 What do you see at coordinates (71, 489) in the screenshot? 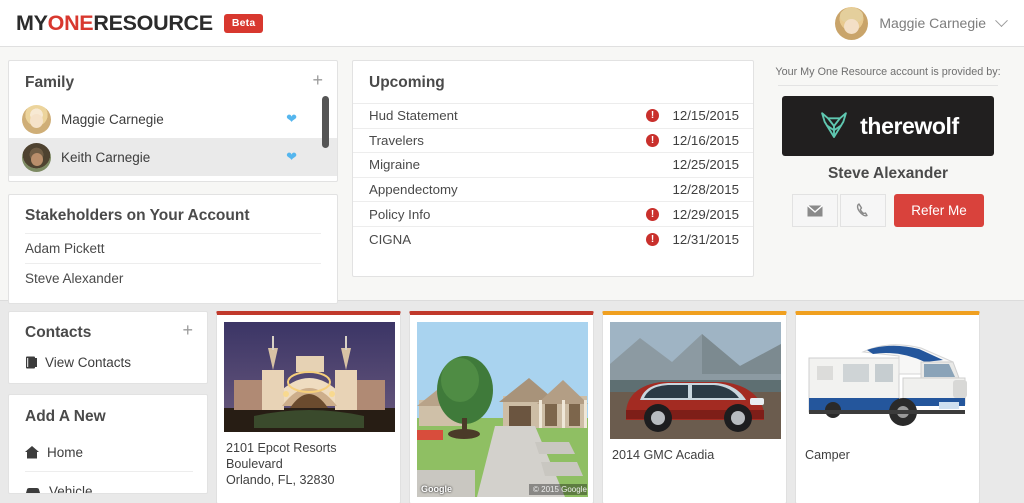
I see `add-new-vehicle-label: Vehicle` at bounding box center [71, 489].